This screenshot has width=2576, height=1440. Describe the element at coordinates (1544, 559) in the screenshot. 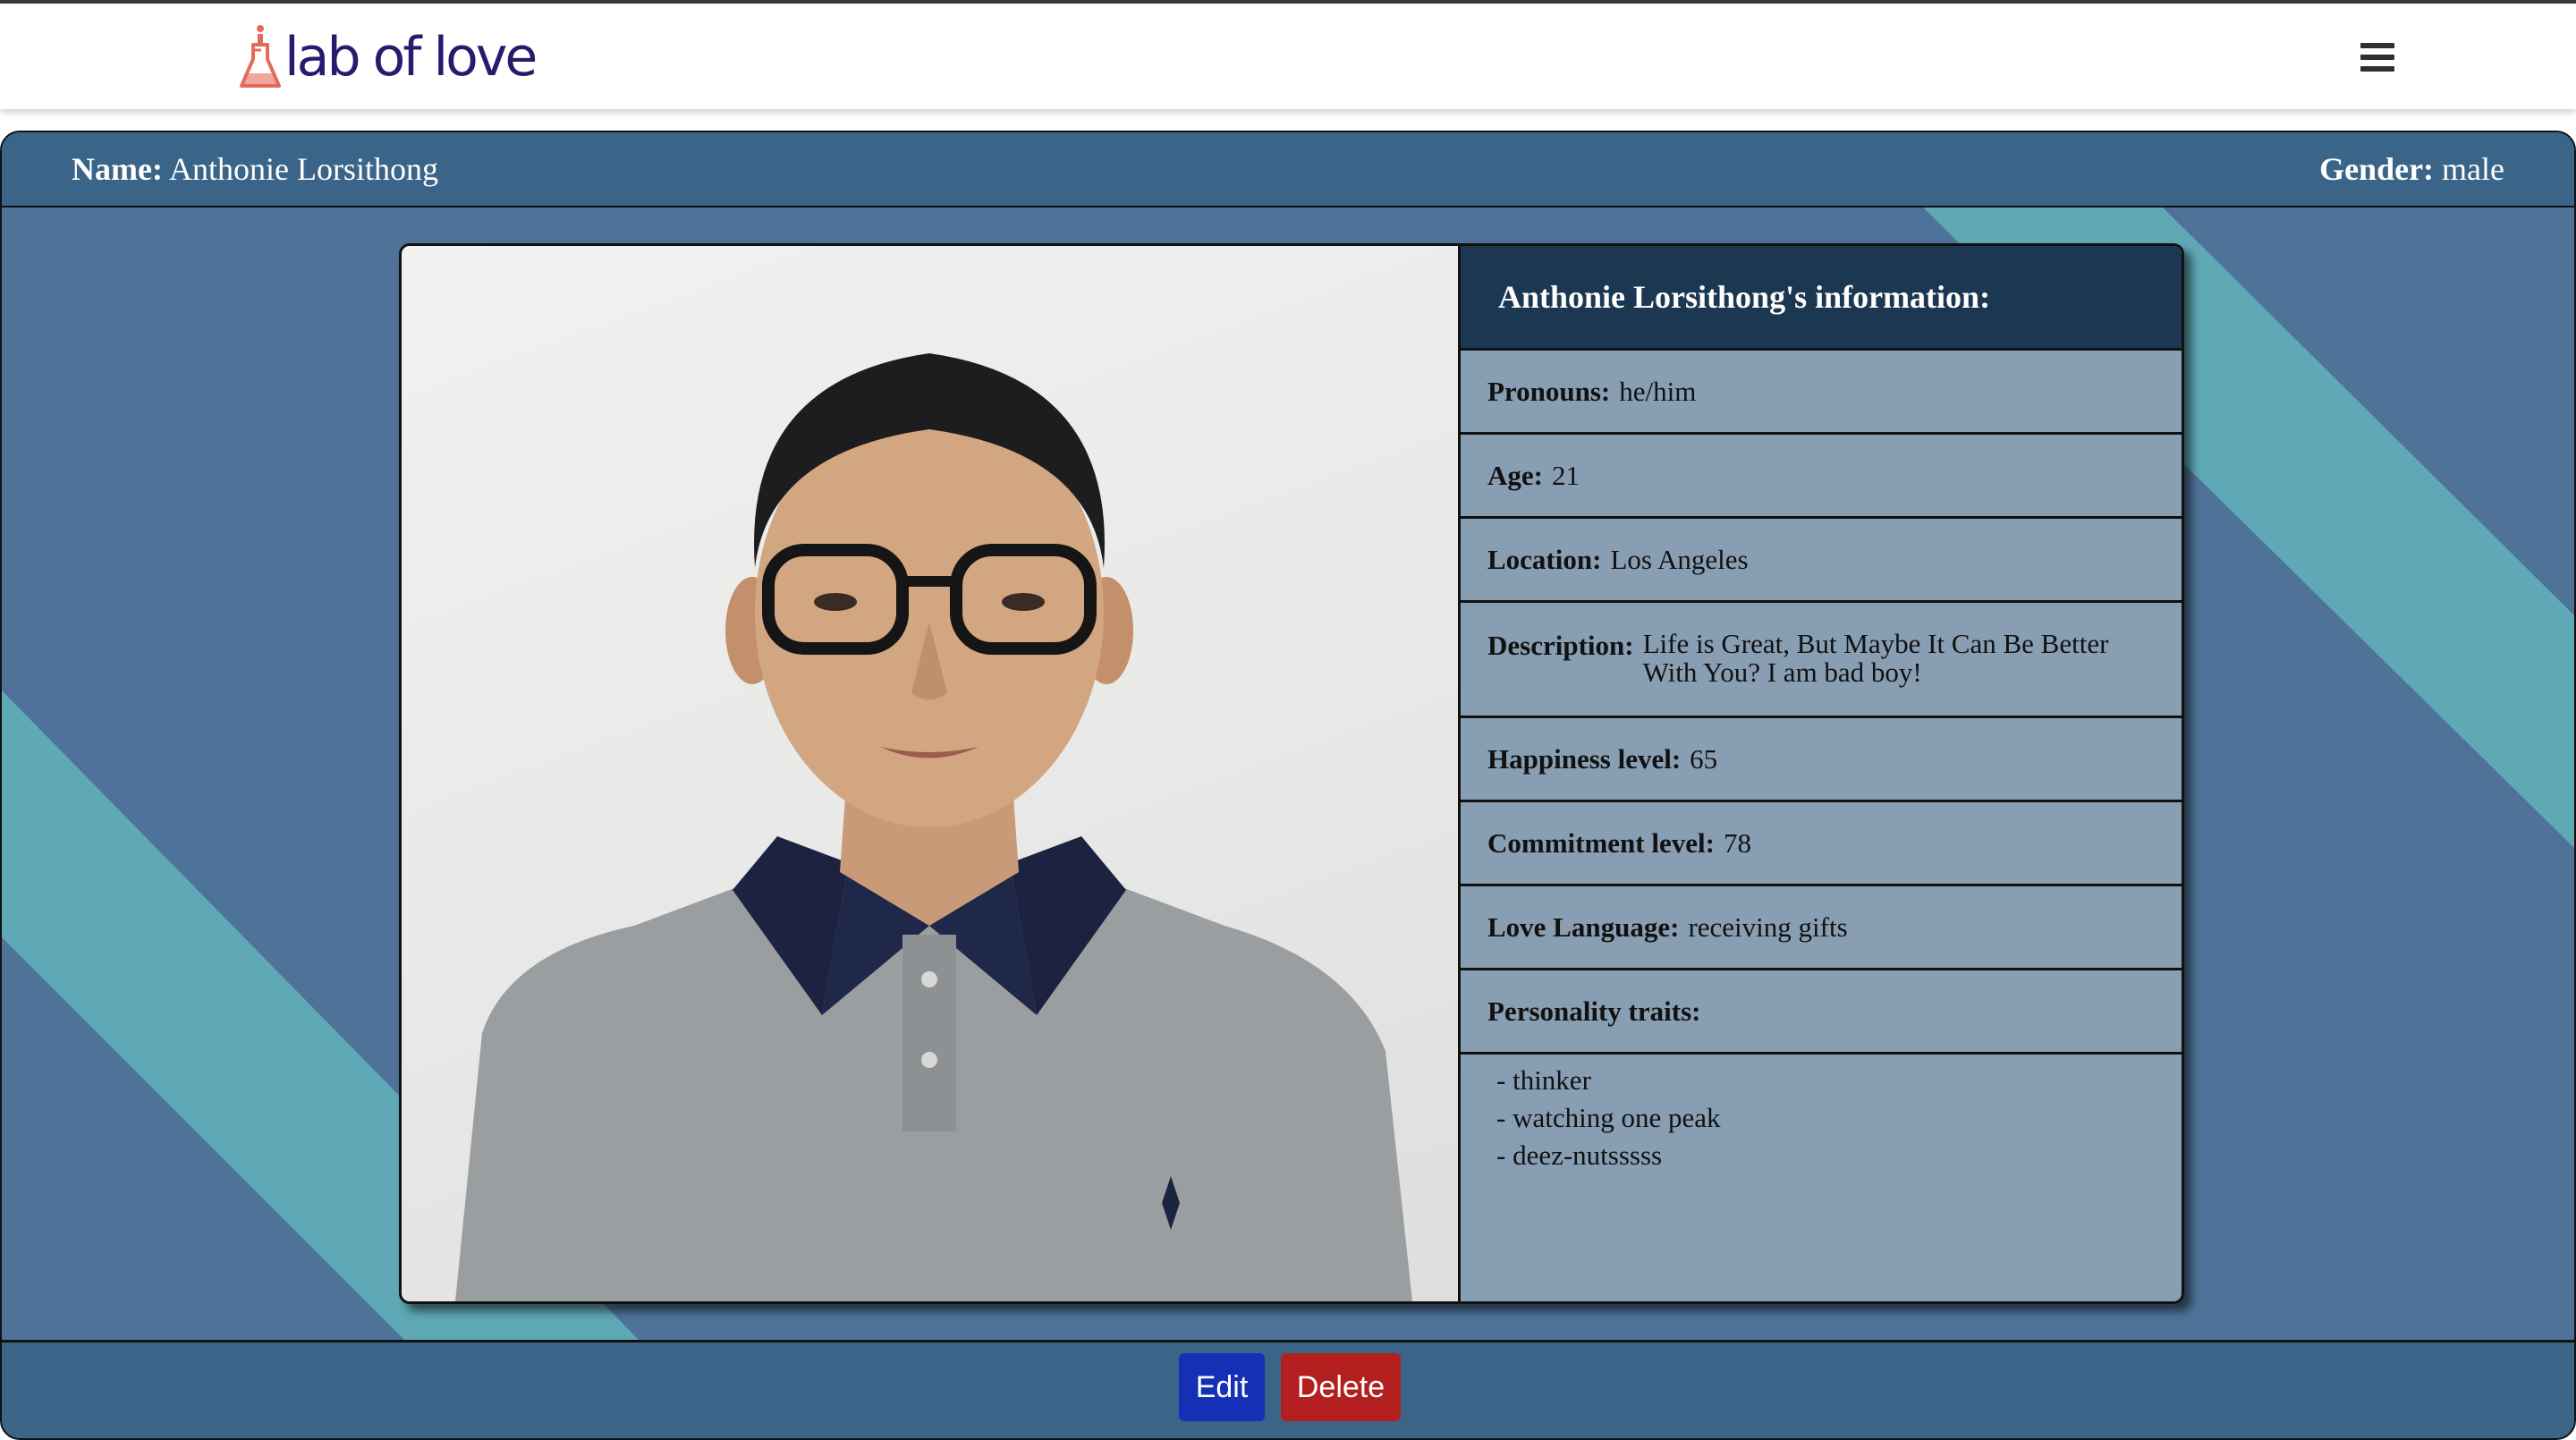

I see `location-label: Location:` at that location.